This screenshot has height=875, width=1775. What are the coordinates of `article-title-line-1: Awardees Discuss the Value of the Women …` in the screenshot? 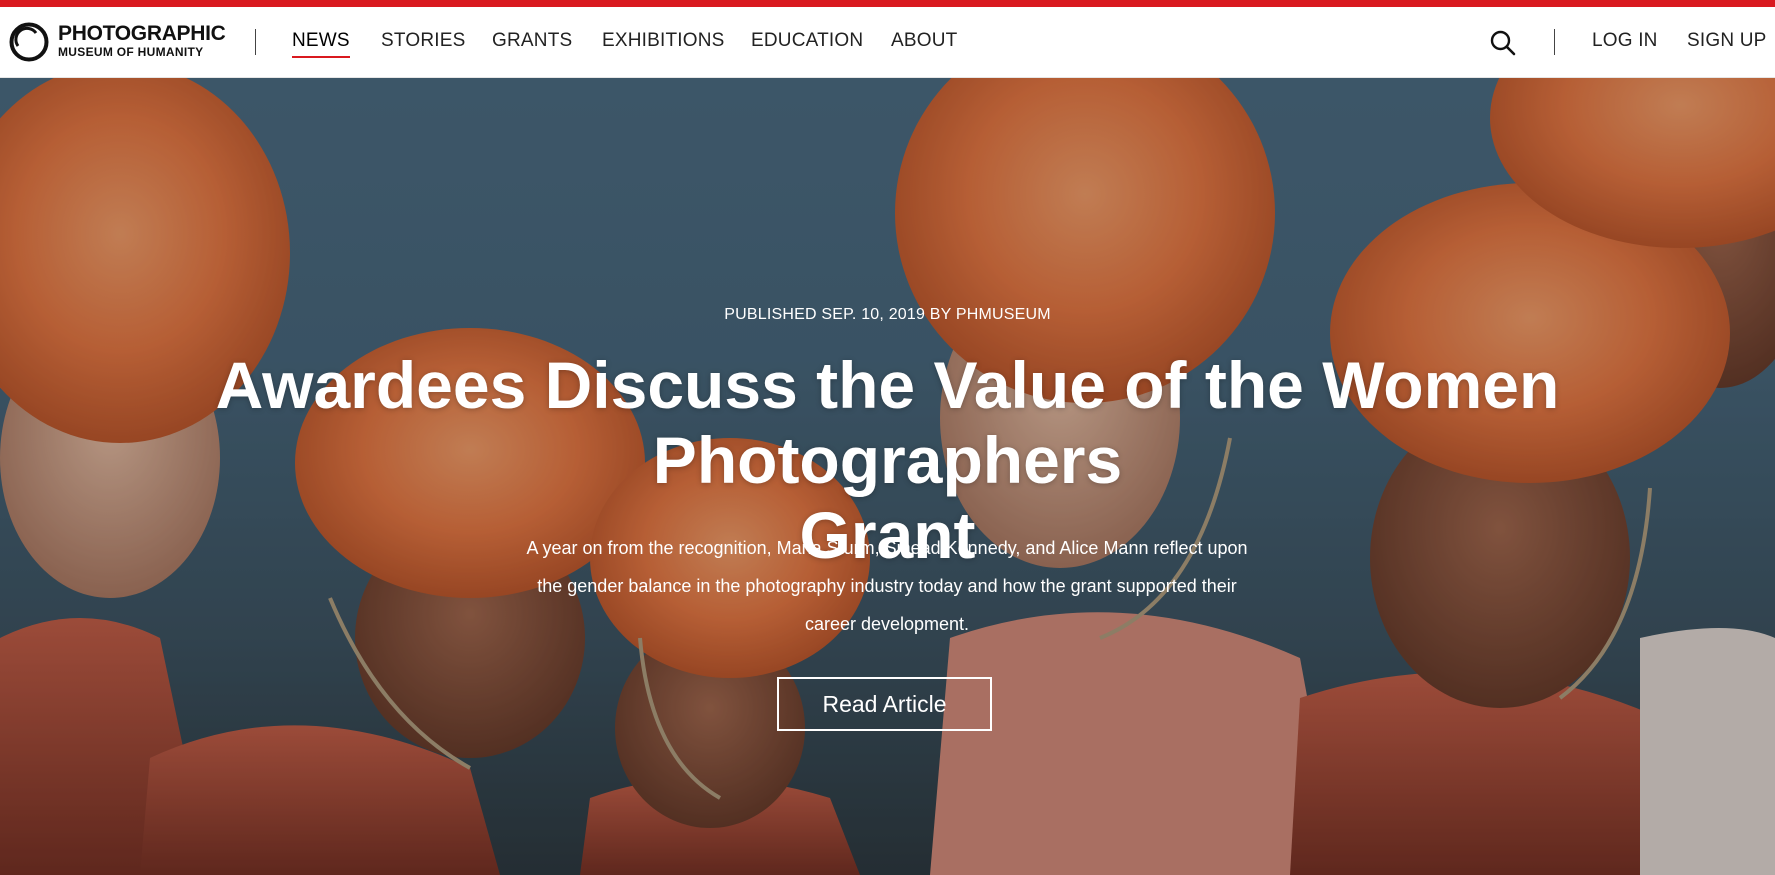 It's located at (887, 422).